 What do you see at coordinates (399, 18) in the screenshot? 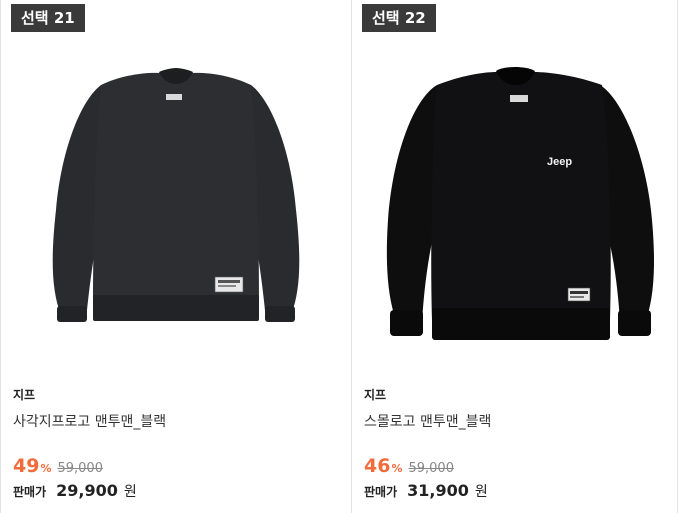
I see `selection-tag: 선택 22` at bounding box center [399, 18].